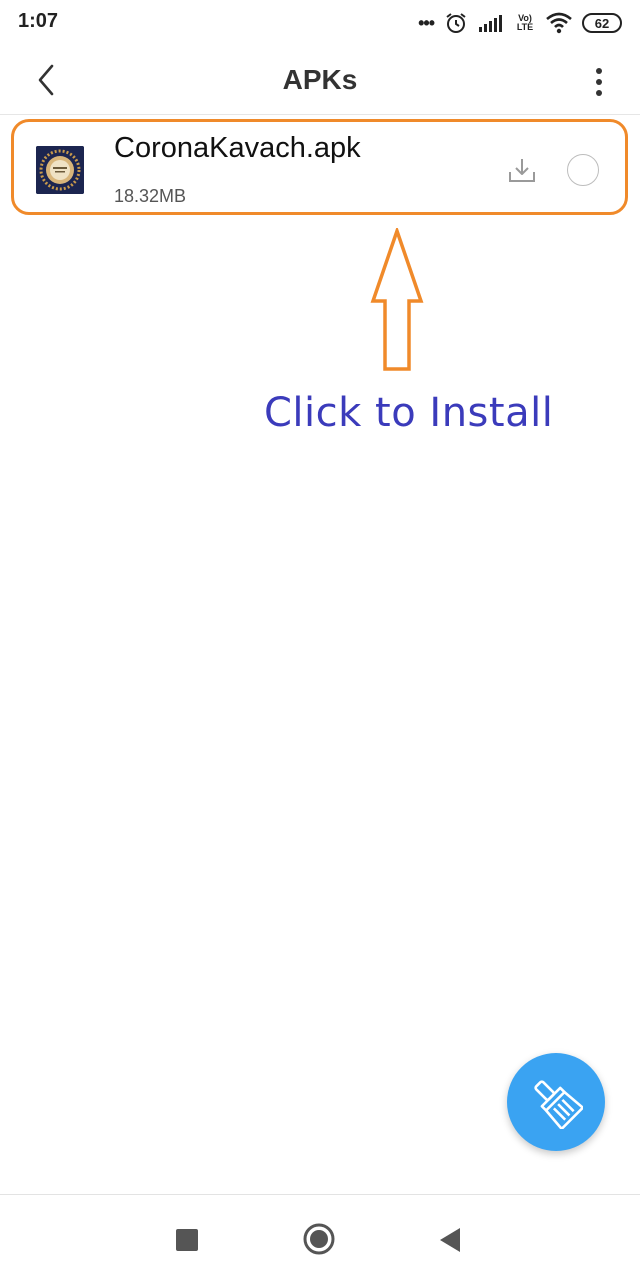  I want to click on lte-label: LTE, so click(525, 27).